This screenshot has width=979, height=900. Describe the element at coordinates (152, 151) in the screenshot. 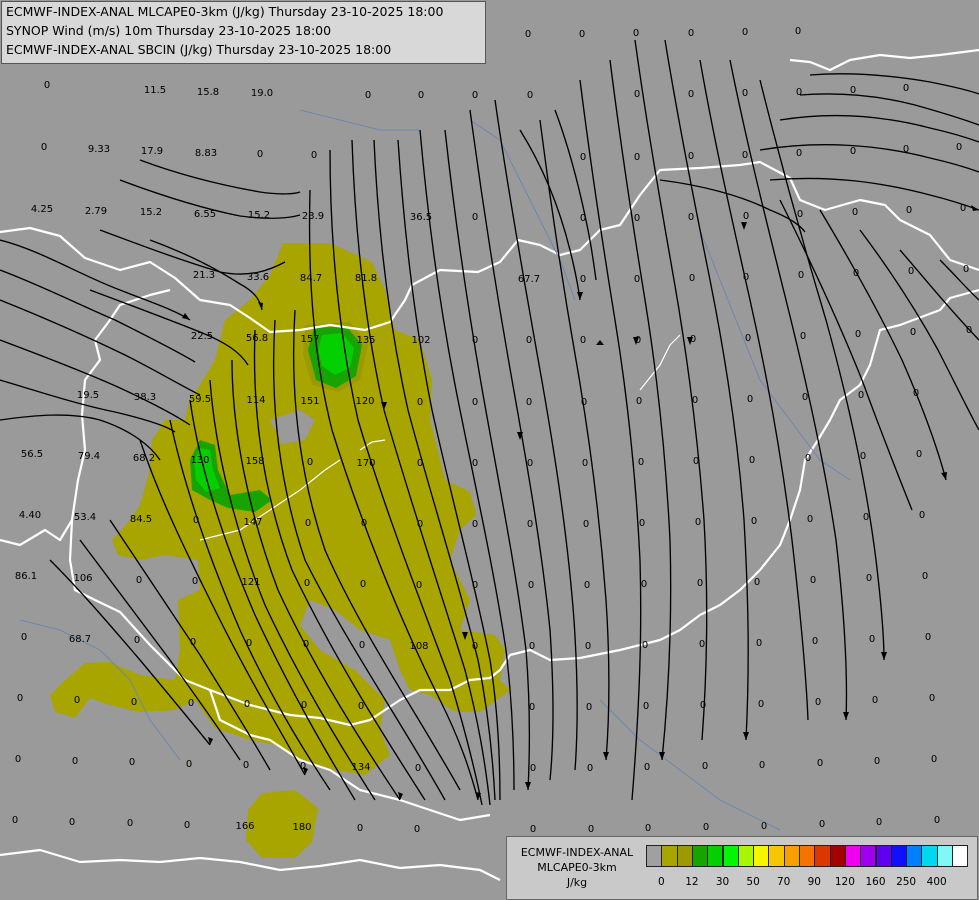

I see `grid-value-label: 17.9` at that location.